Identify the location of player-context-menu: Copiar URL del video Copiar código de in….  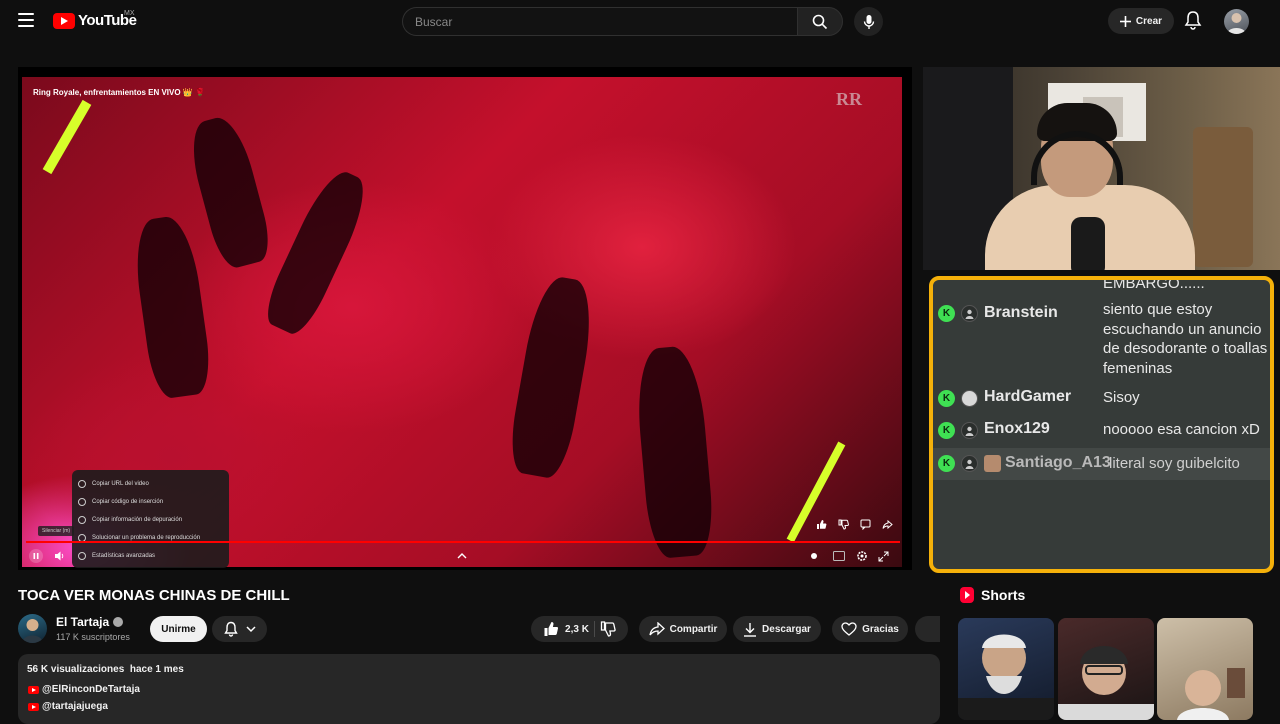
(150, 519).